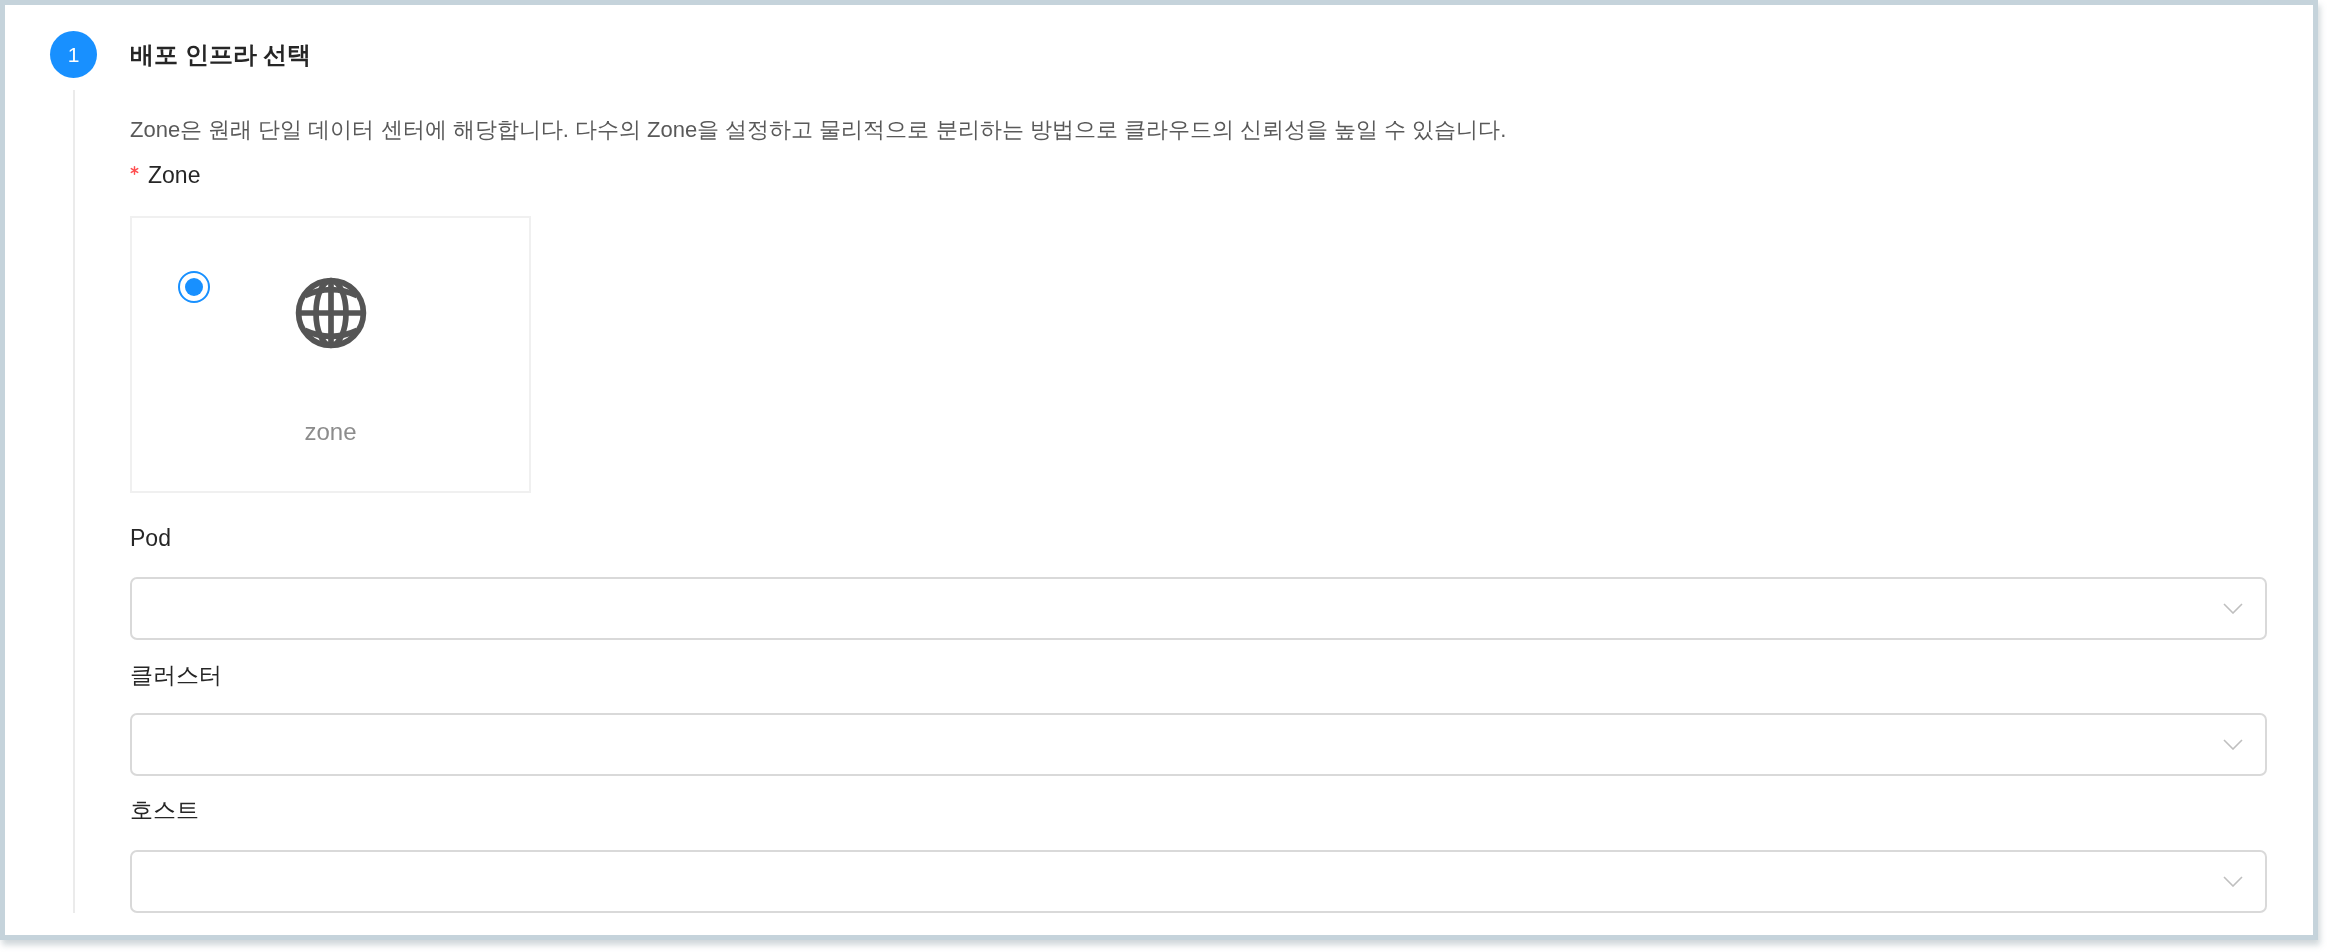  Describe the element at coordinates (330, 313) in the screenshot. I see `globe-icon` at that location.